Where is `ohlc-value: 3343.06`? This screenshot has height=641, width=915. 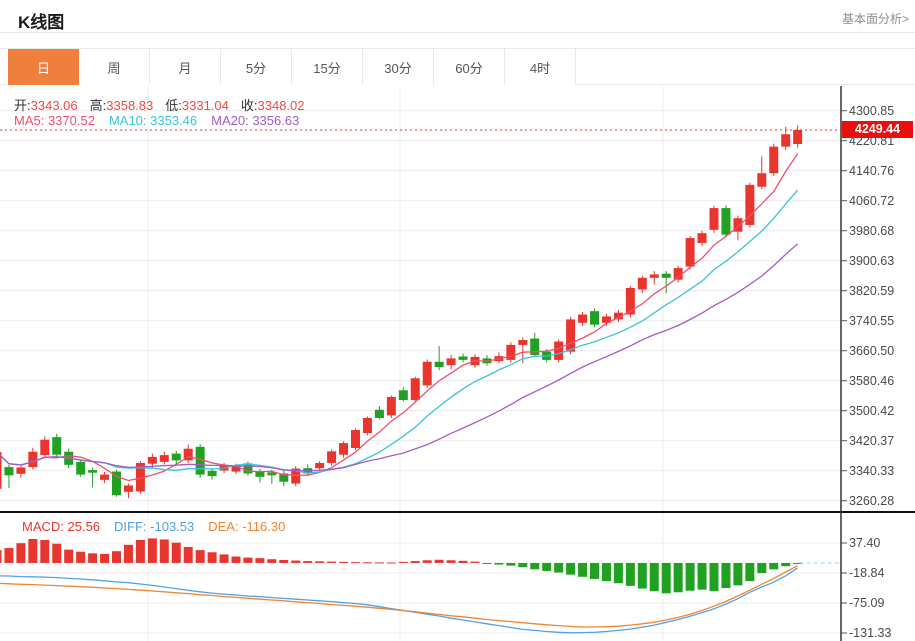 ohlc-value: 3343.06 is located at coordinates (54, 105).